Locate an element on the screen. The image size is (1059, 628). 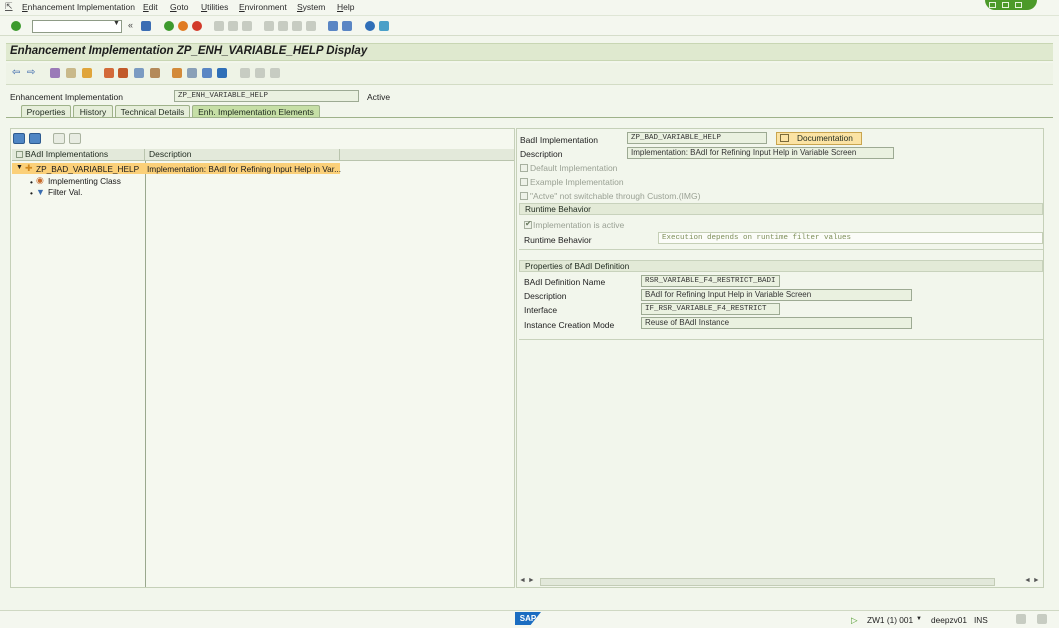
impl-active-label: Implementation is active is located at coordinates (579, 225).